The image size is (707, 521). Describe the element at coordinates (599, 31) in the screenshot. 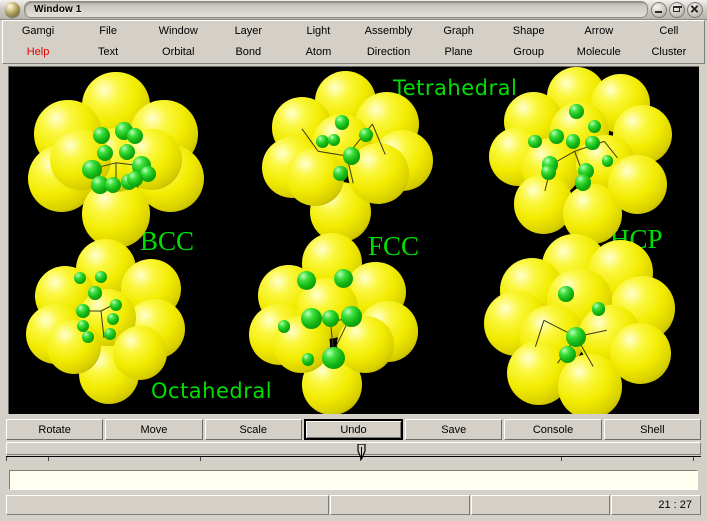

I see `menu-item-arrow: Arrow` at that location.